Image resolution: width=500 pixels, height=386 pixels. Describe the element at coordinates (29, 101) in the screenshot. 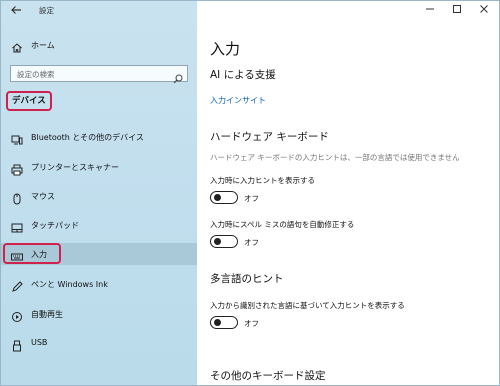

I see `section-heading-devices: デバイス` at that location.